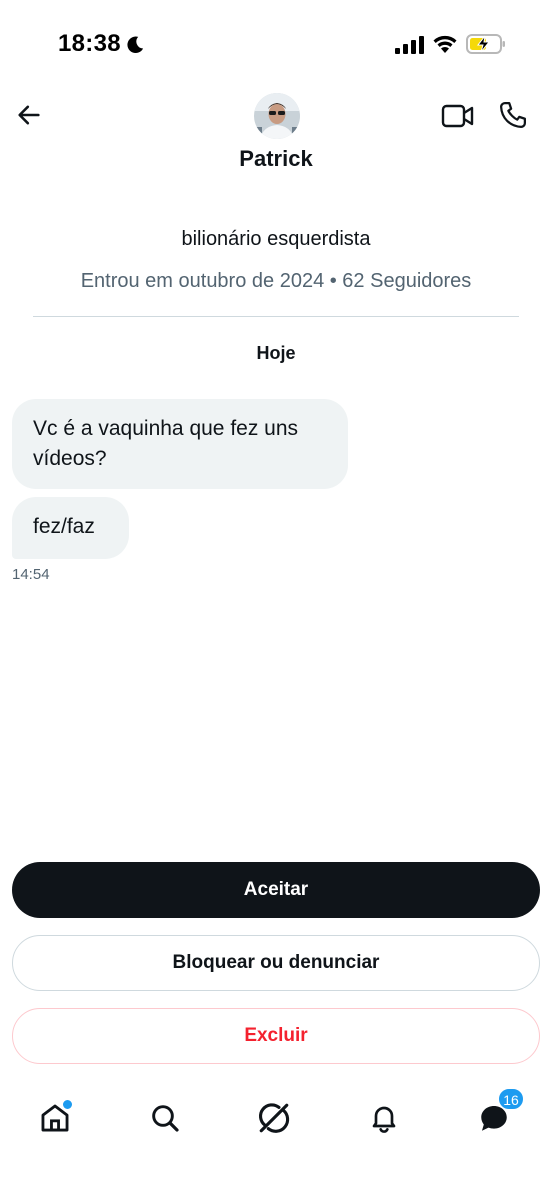 The height and width of the screenshot is (1200, 552). Describe the element at coordinates (70, 528) in the screenshot. I see `message-bubble: fez/faz` at that location.